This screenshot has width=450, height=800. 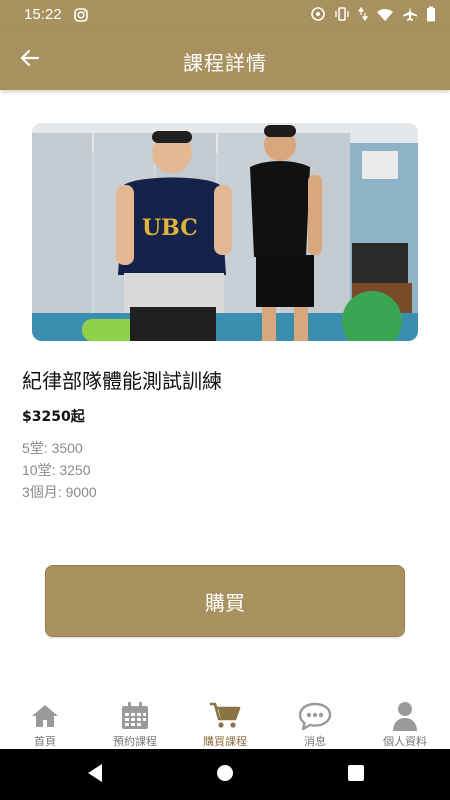 I want to click on system-back-button, so click(x=95, y=775).